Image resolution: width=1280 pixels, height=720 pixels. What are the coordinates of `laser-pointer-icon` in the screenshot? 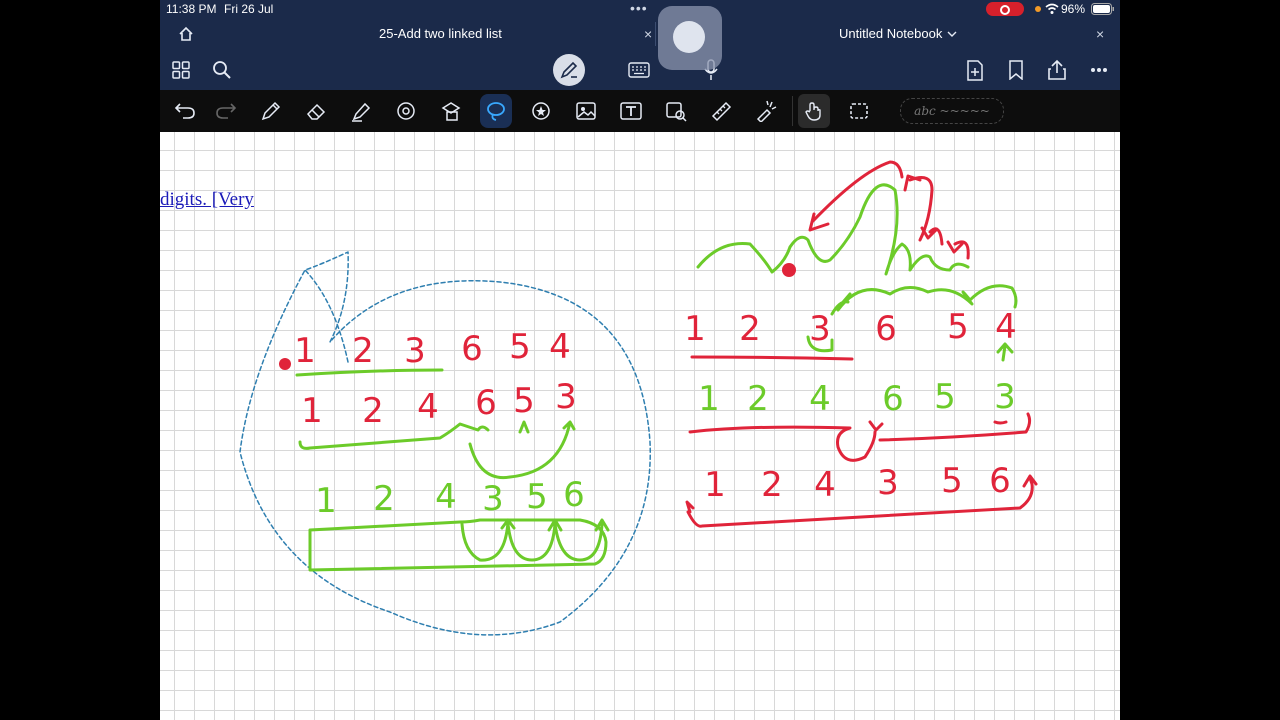 It's located at (766, 111).